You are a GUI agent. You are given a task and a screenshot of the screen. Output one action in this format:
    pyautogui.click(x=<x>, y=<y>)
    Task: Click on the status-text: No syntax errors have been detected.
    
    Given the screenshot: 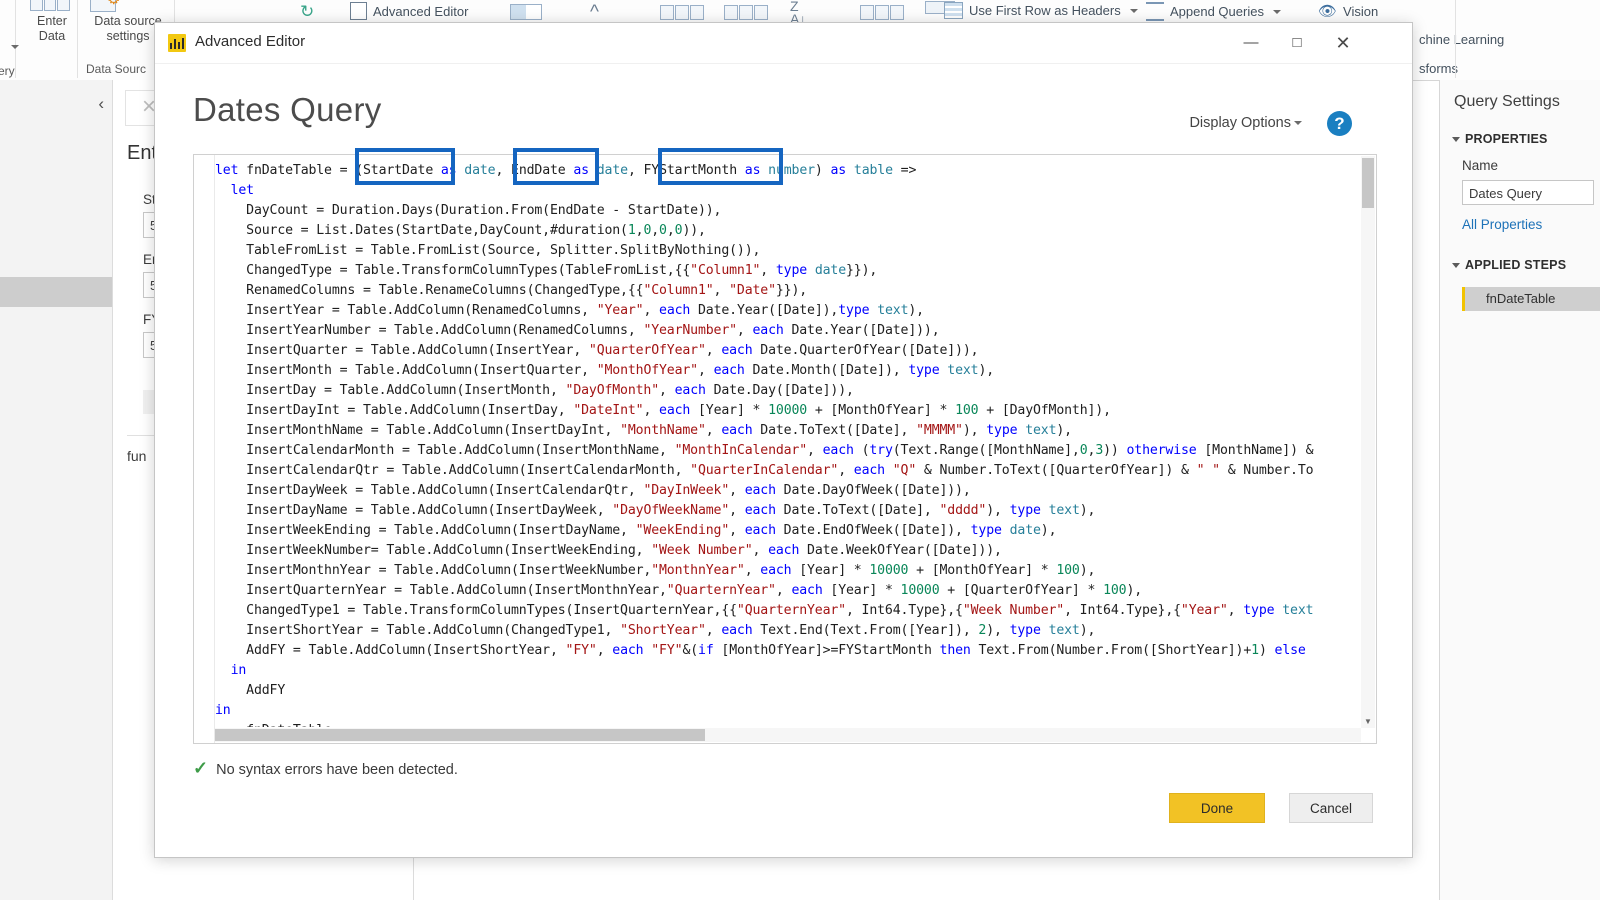 What is the action you would take?
    pyautogui.click(x=337, y=770)
    